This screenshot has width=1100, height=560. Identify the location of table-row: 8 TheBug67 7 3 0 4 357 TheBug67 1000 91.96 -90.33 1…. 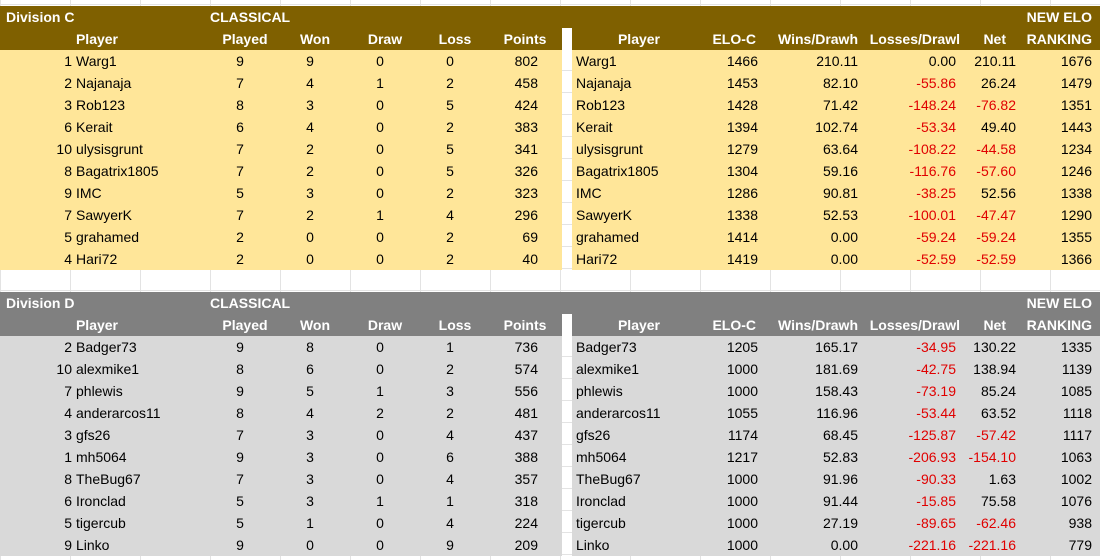
(550, 479).